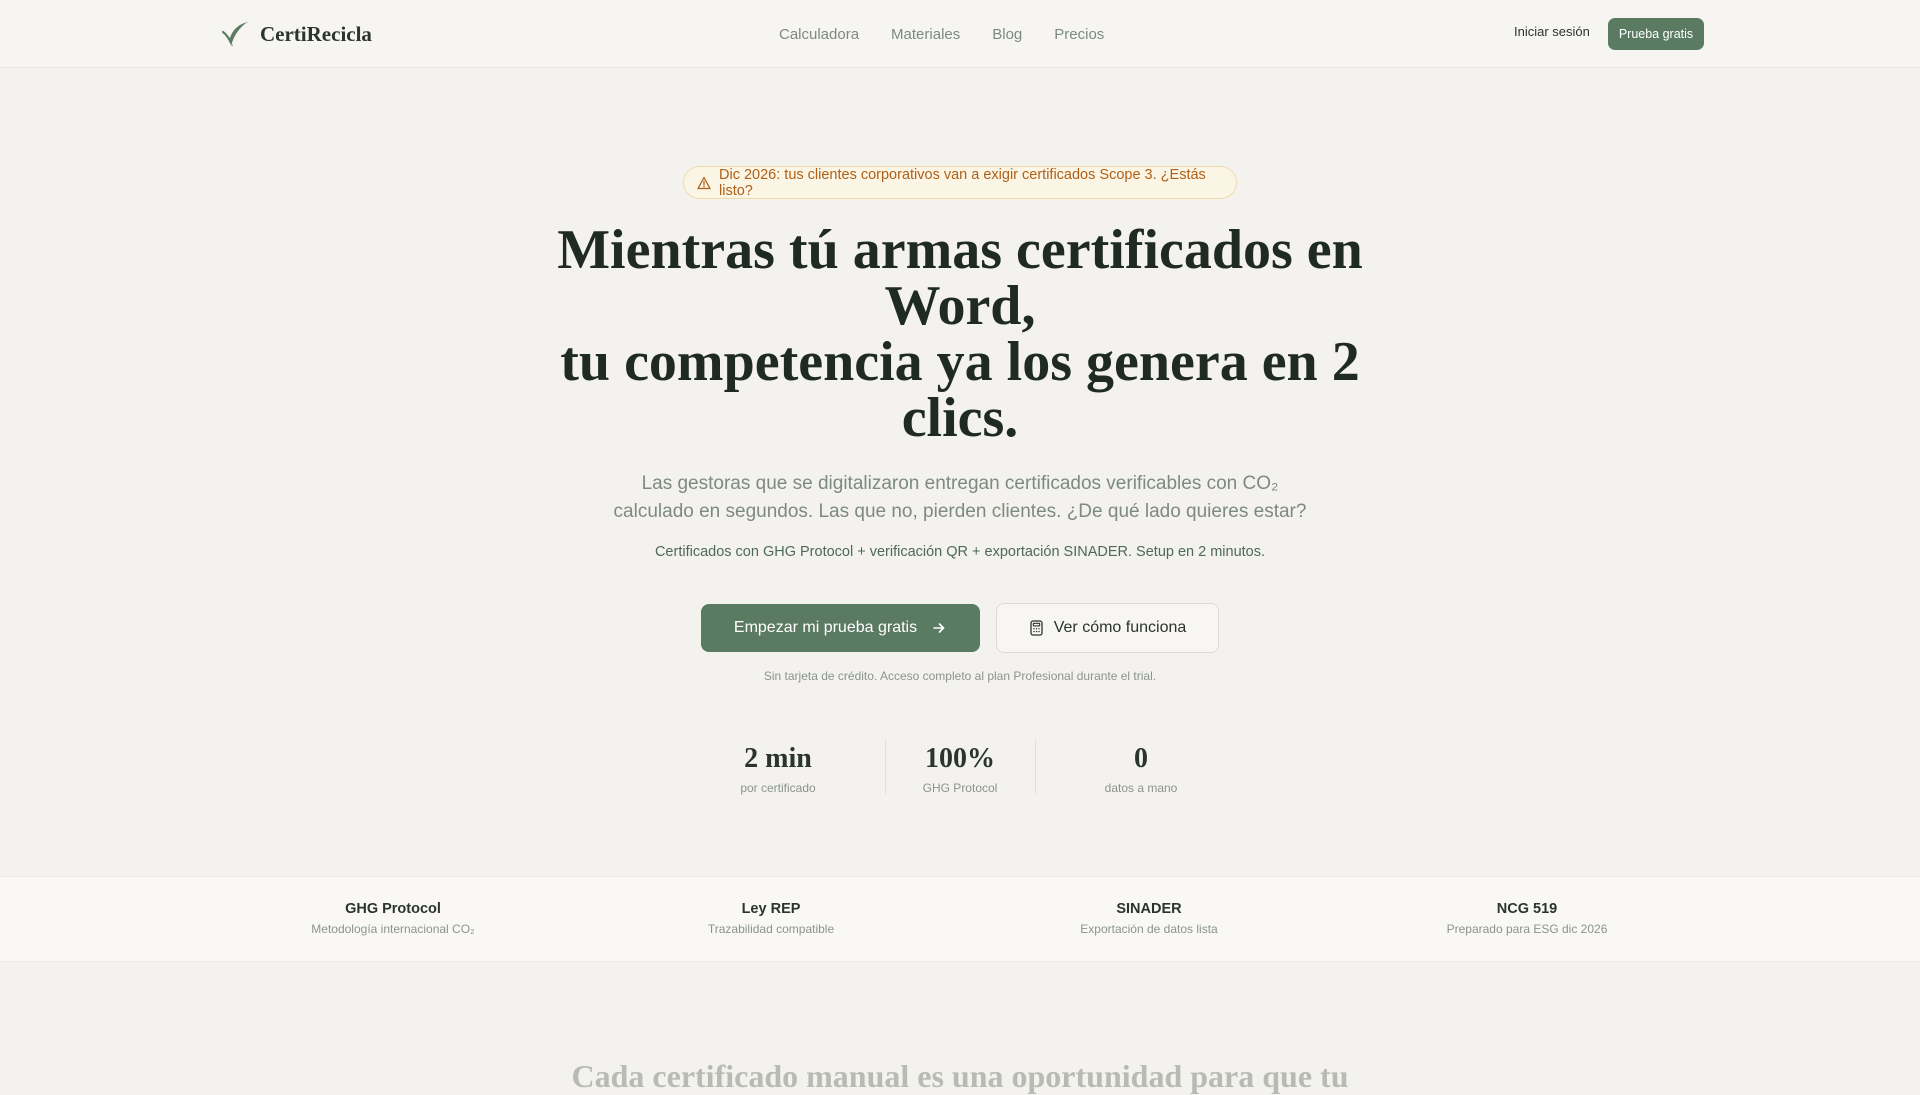 Image resolution: width=1920 pixels, height=1095 pixels. I want to click on start-trial-button: Empezar mi prueba gratis, so click(840, 628).